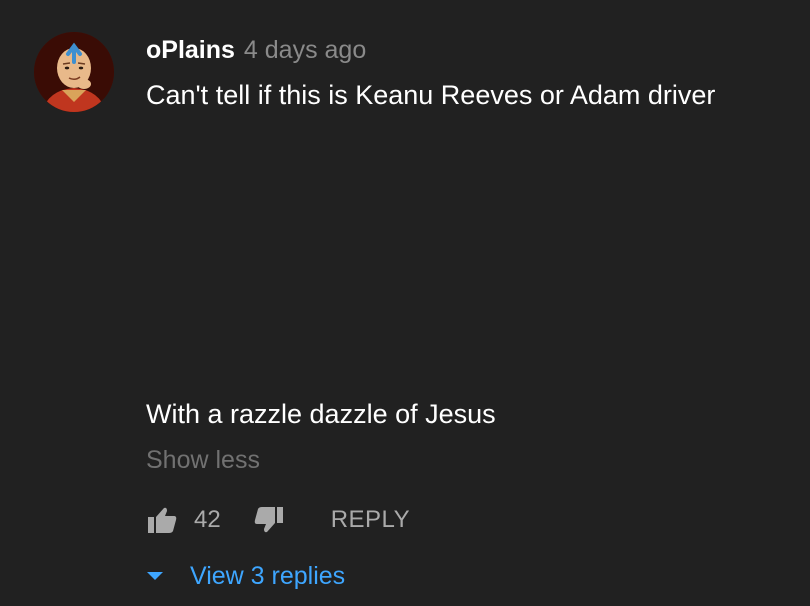  Describe the element at coordinates (155, 576) in the screenshot. I see `caret-down-icon` at that location.